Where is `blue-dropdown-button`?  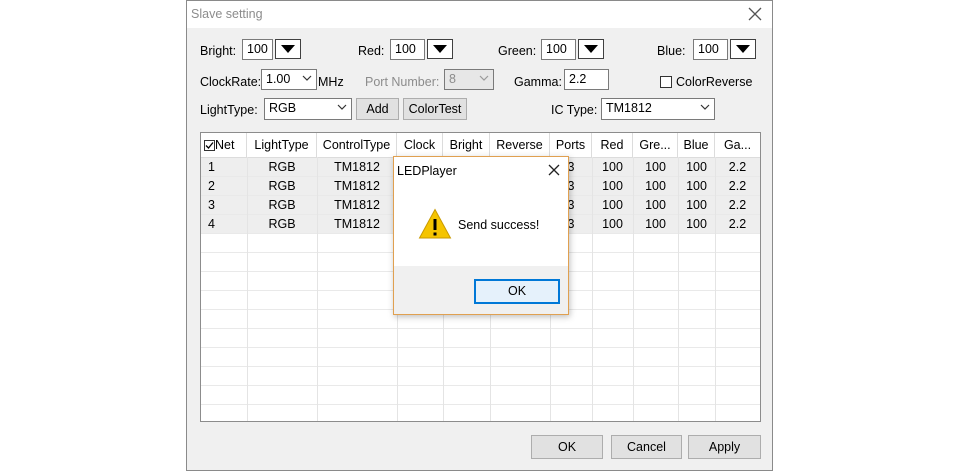
blue-dropdown-button is located at coordinates (743, 49).